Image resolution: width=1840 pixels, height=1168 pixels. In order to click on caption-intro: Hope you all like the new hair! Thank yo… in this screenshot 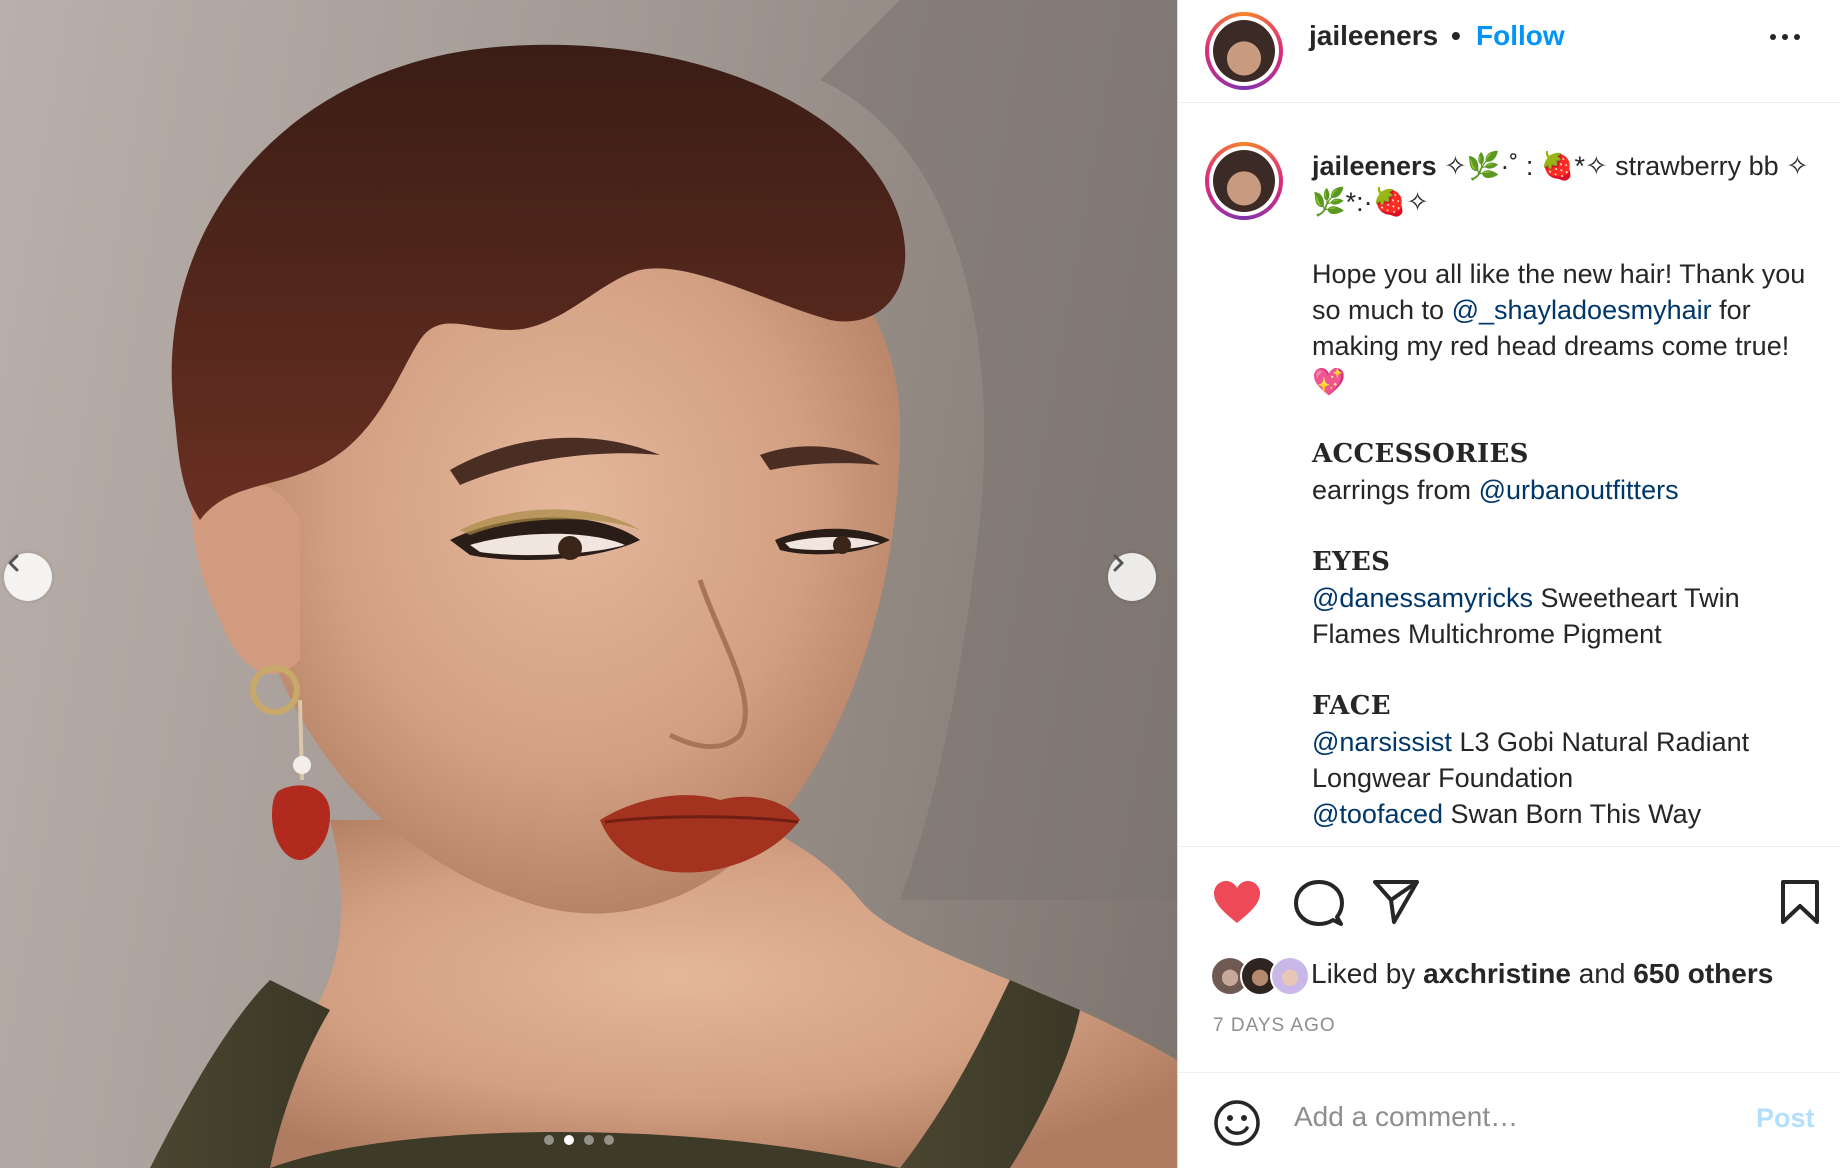, I will do `click(1562, 328)`.